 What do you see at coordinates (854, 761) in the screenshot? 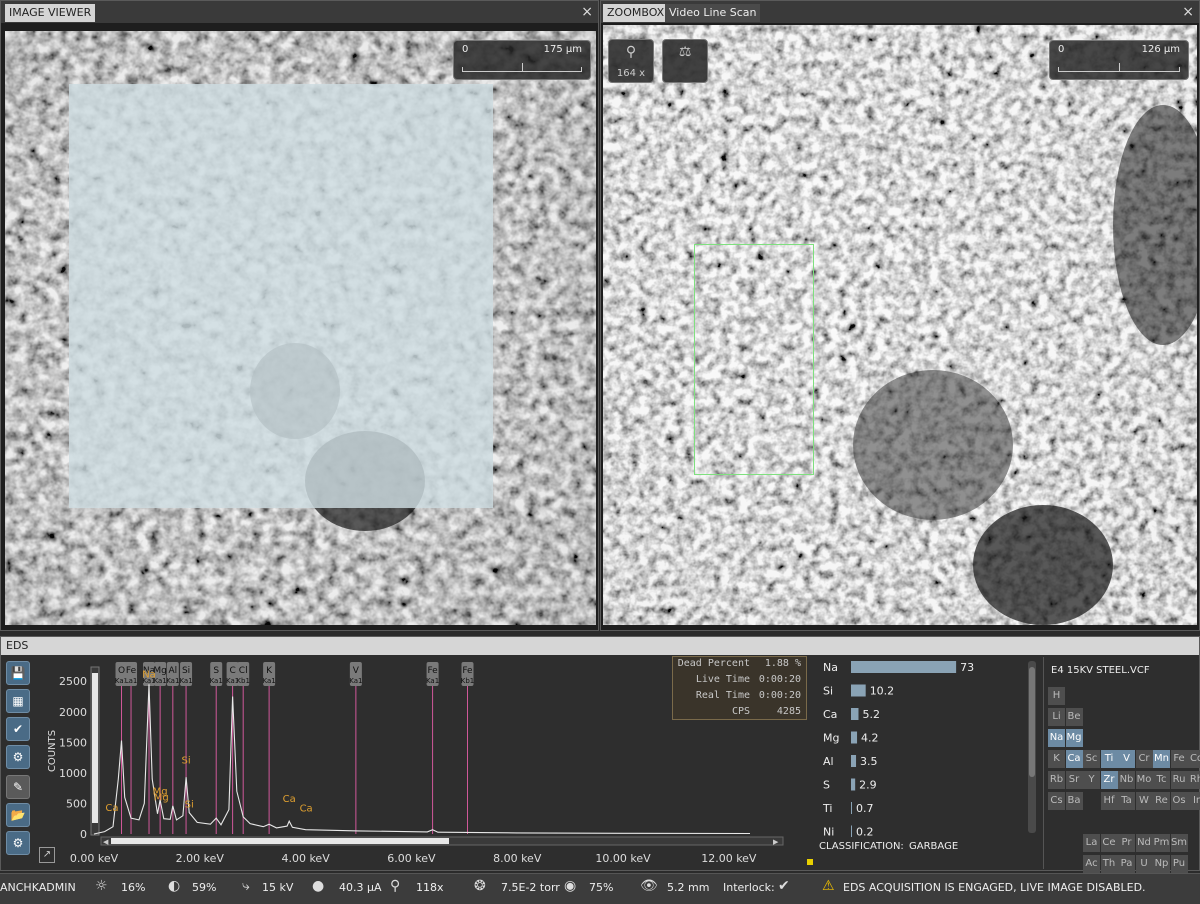
I see `quant-bar` at bounding box center [854, 761].